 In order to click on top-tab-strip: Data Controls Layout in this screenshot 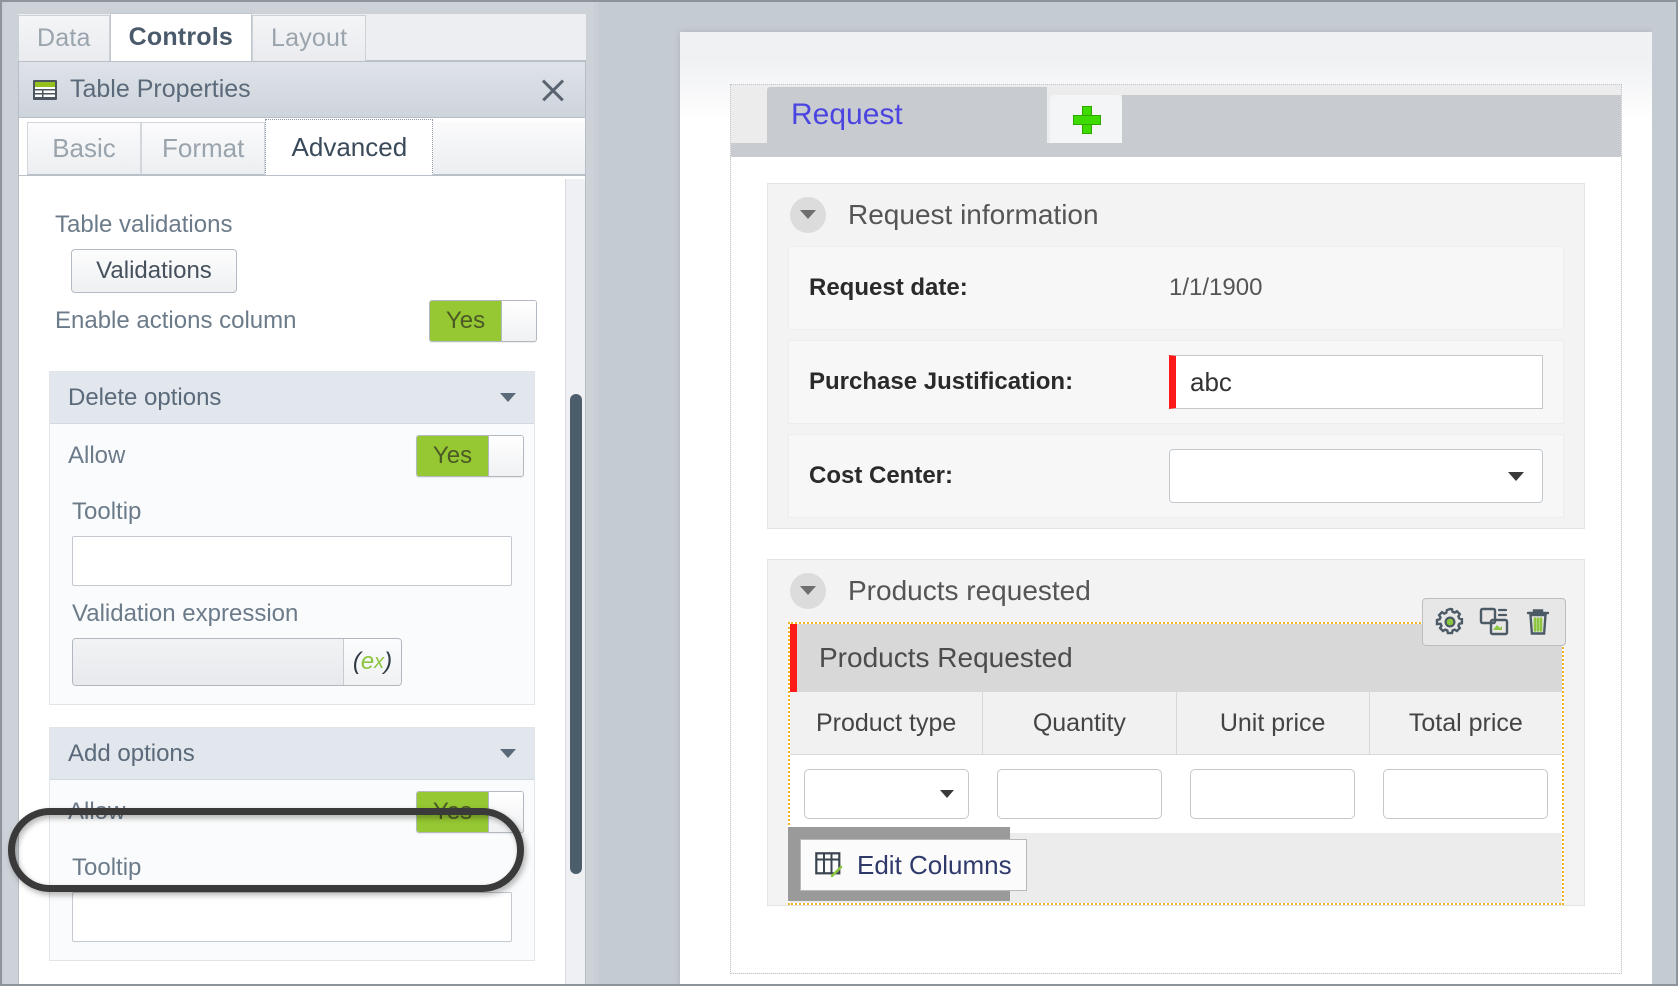, I will do `click(302, 37)`.